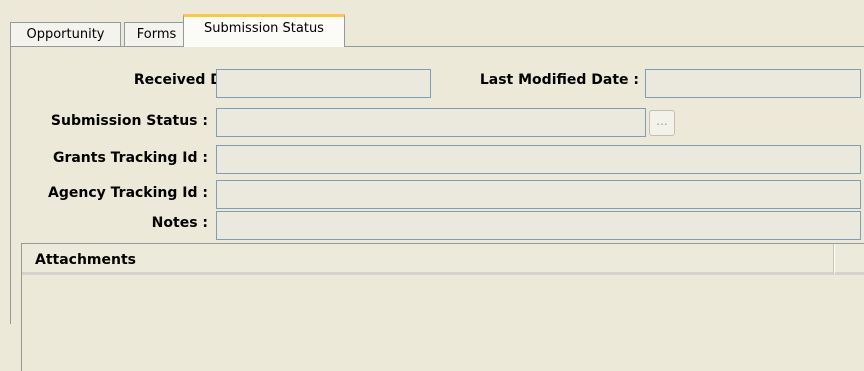 The image size is (864, 371). What do you see at coordinates (428, 259) in the screenshot?
I see `attachments-header: Attachments` at bounding box center [428, 259].